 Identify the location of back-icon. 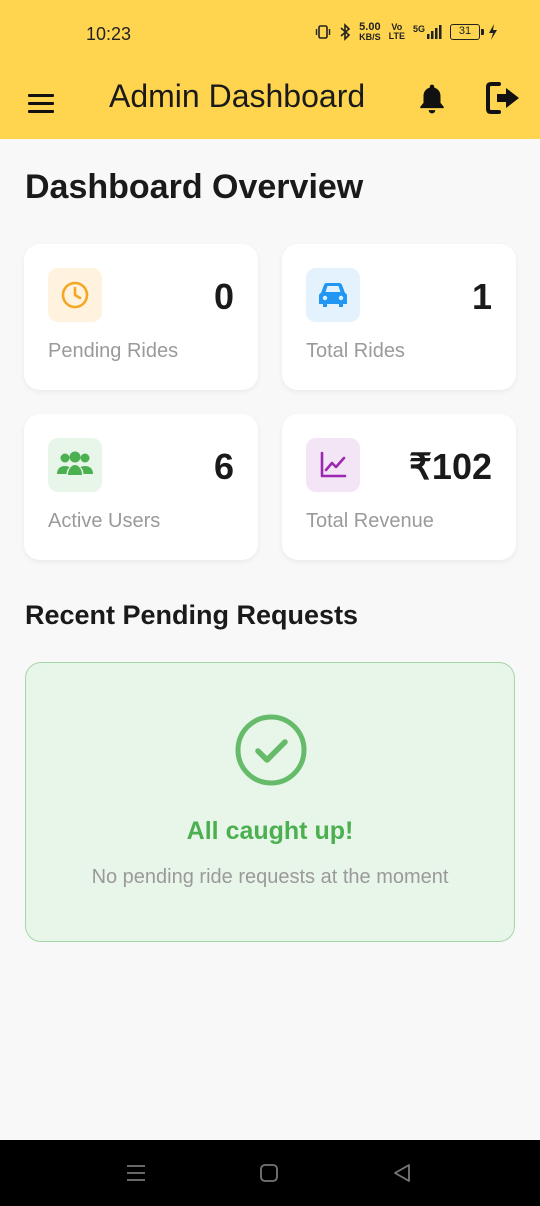
(402, 1173).